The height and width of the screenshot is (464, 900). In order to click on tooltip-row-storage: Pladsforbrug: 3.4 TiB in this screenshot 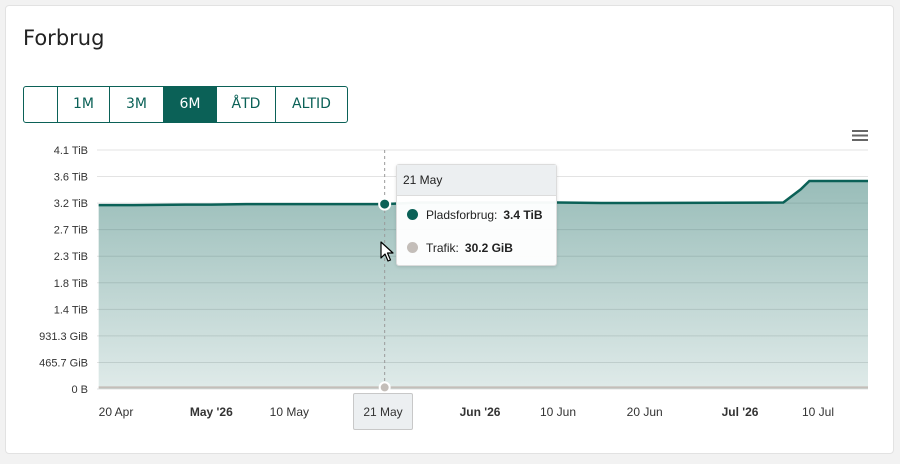, I will do `click(475, 215)`.